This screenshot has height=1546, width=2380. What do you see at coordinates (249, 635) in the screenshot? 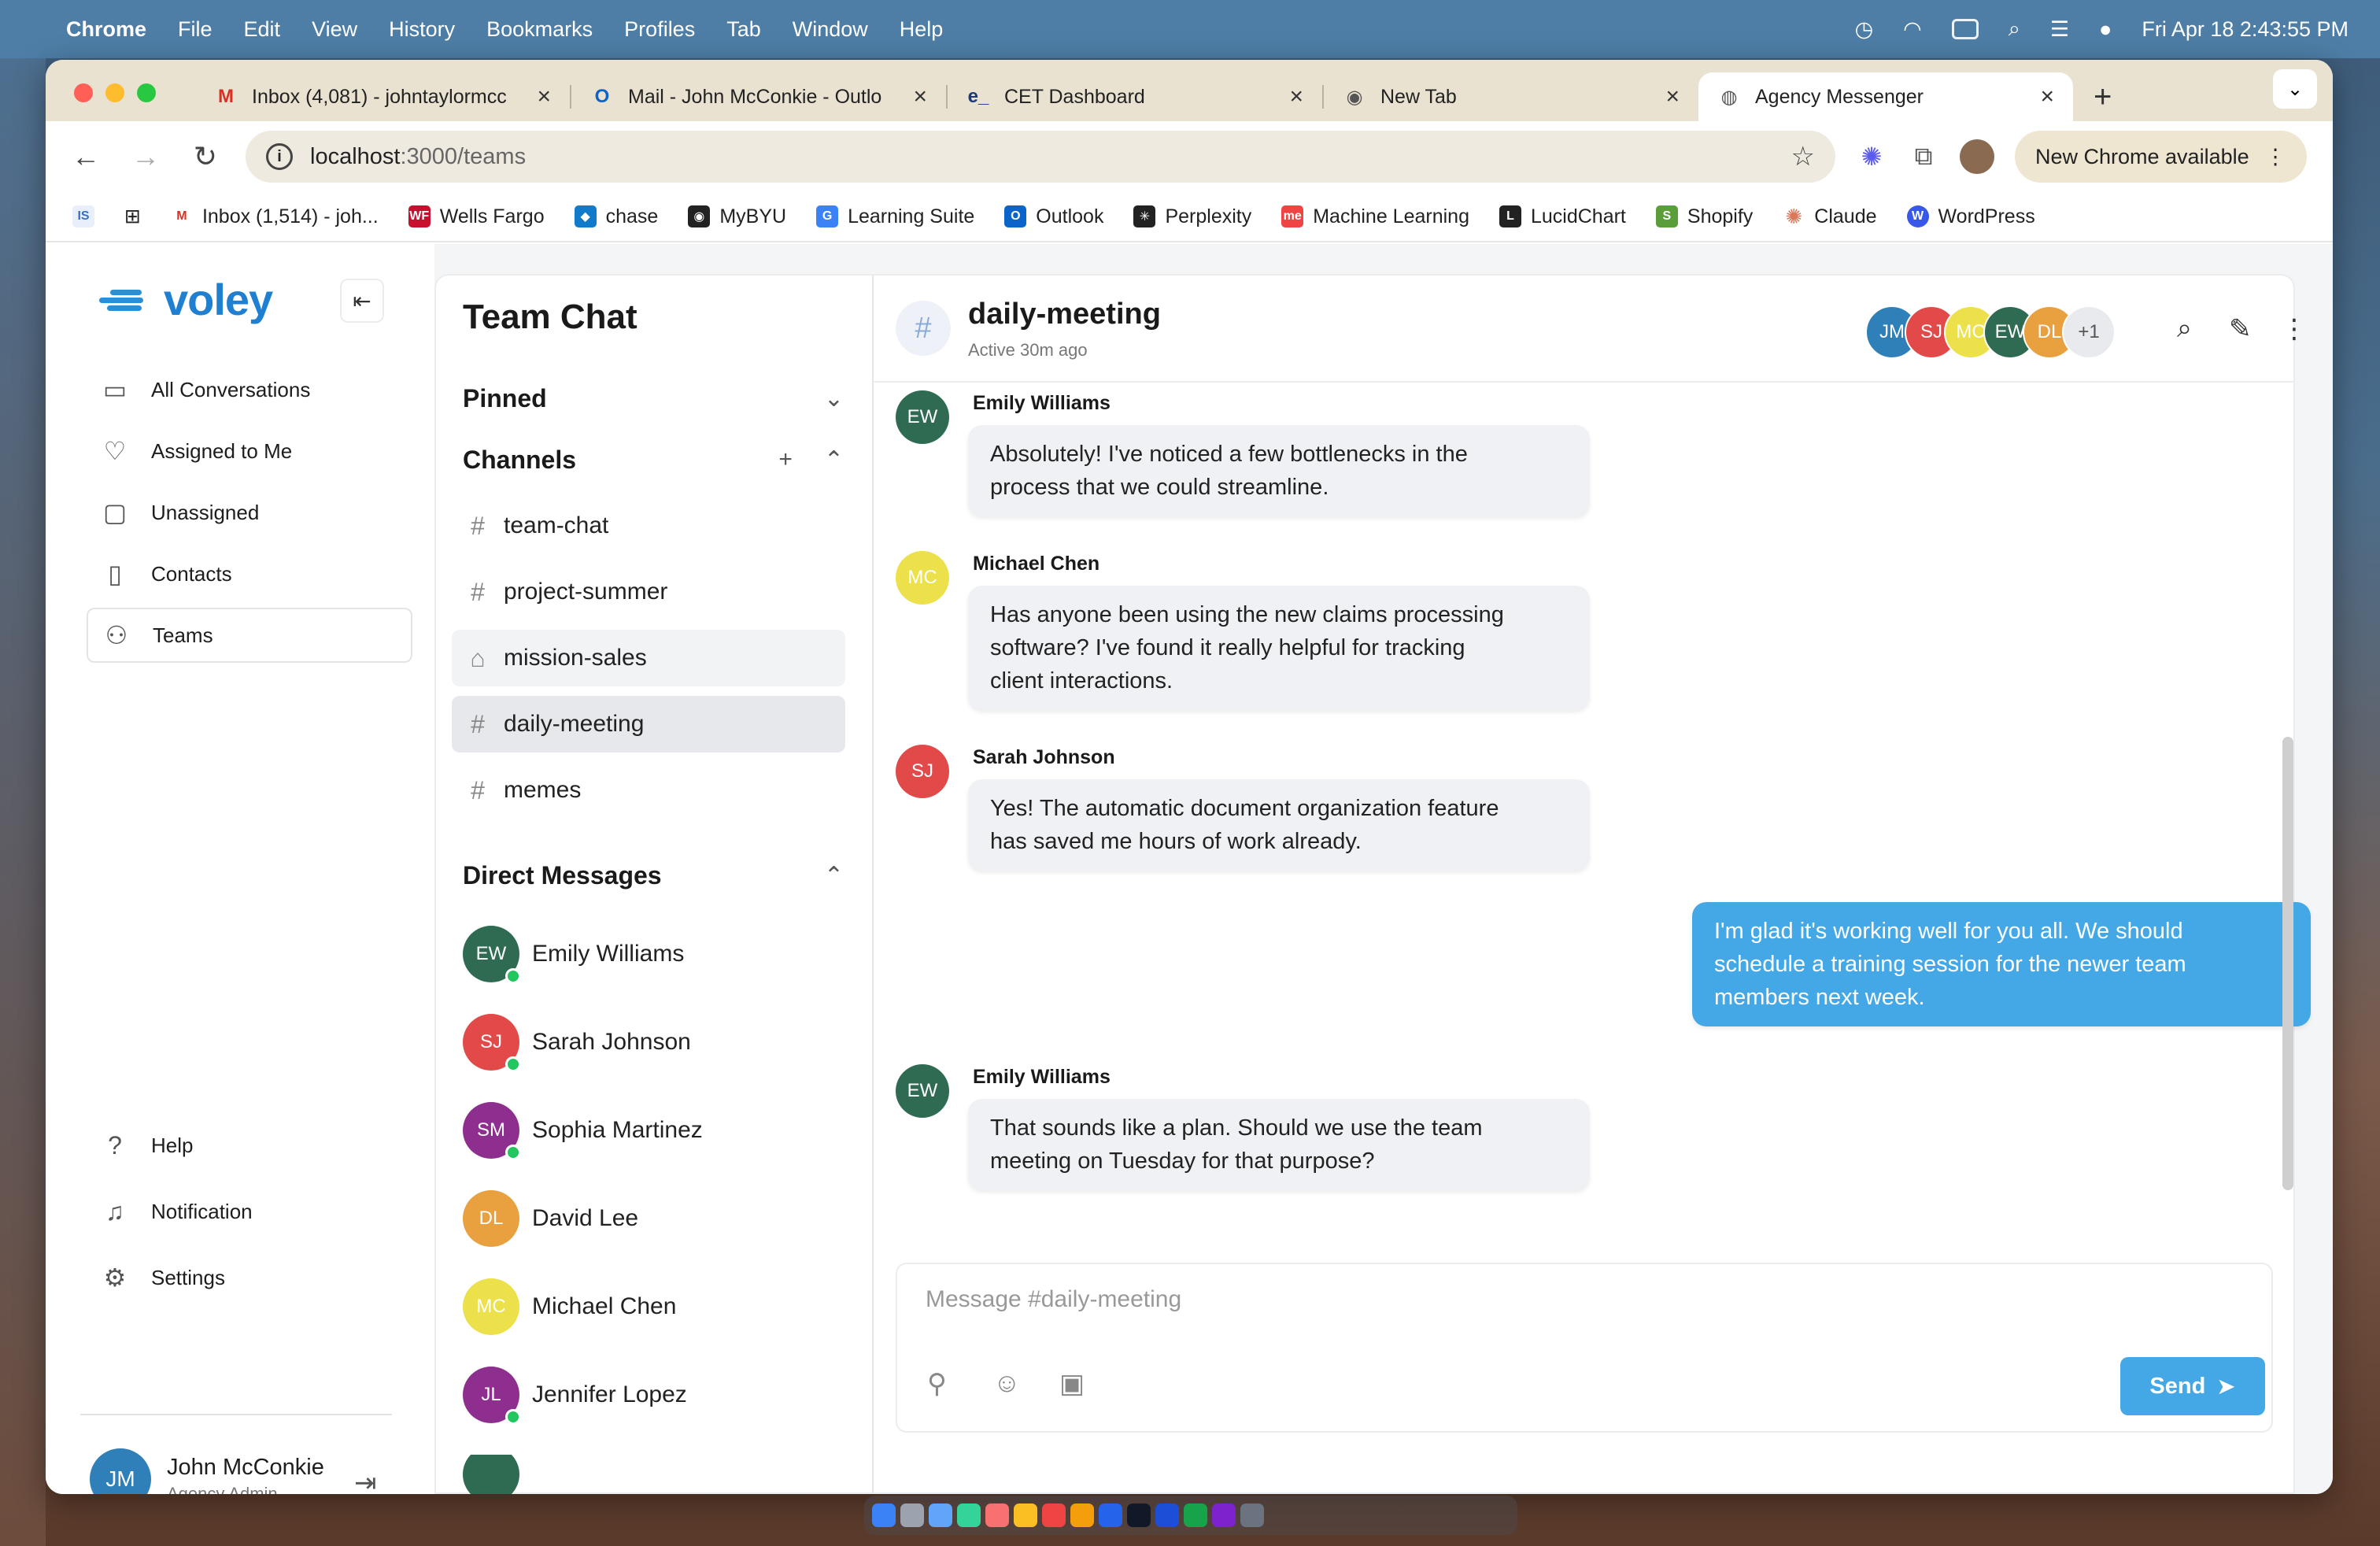
I see `nav-teams: ⚇ Teams` at bounding box center [249, 635].